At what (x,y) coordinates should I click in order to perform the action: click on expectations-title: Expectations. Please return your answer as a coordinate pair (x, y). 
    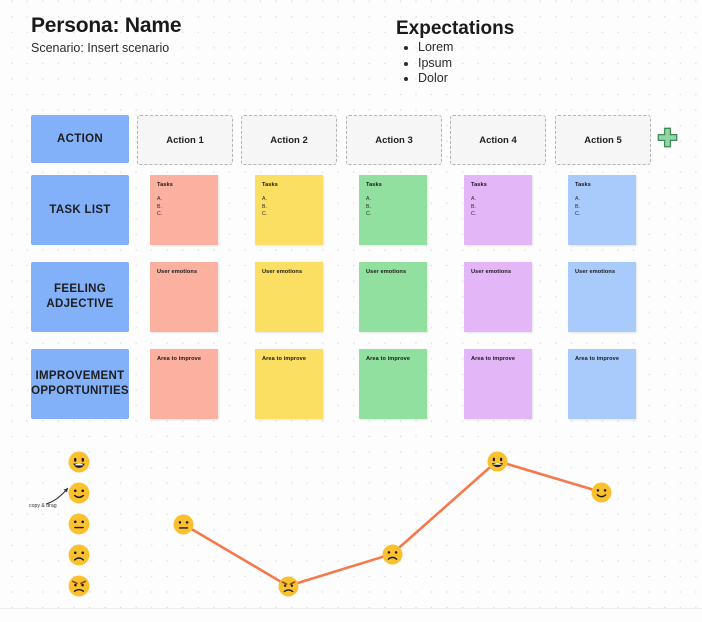
    Looking at the image, I should click on (455, 28).